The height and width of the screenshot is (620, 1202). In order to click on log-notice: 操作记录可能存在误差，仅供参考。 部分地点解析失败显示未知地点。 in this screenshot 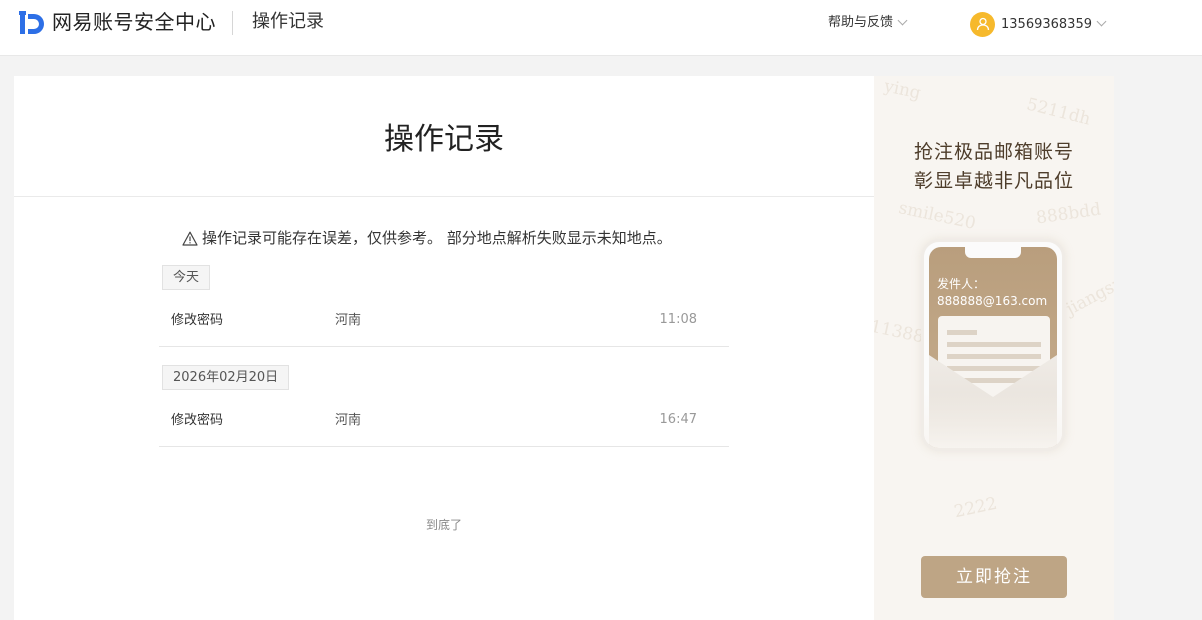, I will do `click(427, 238)`.